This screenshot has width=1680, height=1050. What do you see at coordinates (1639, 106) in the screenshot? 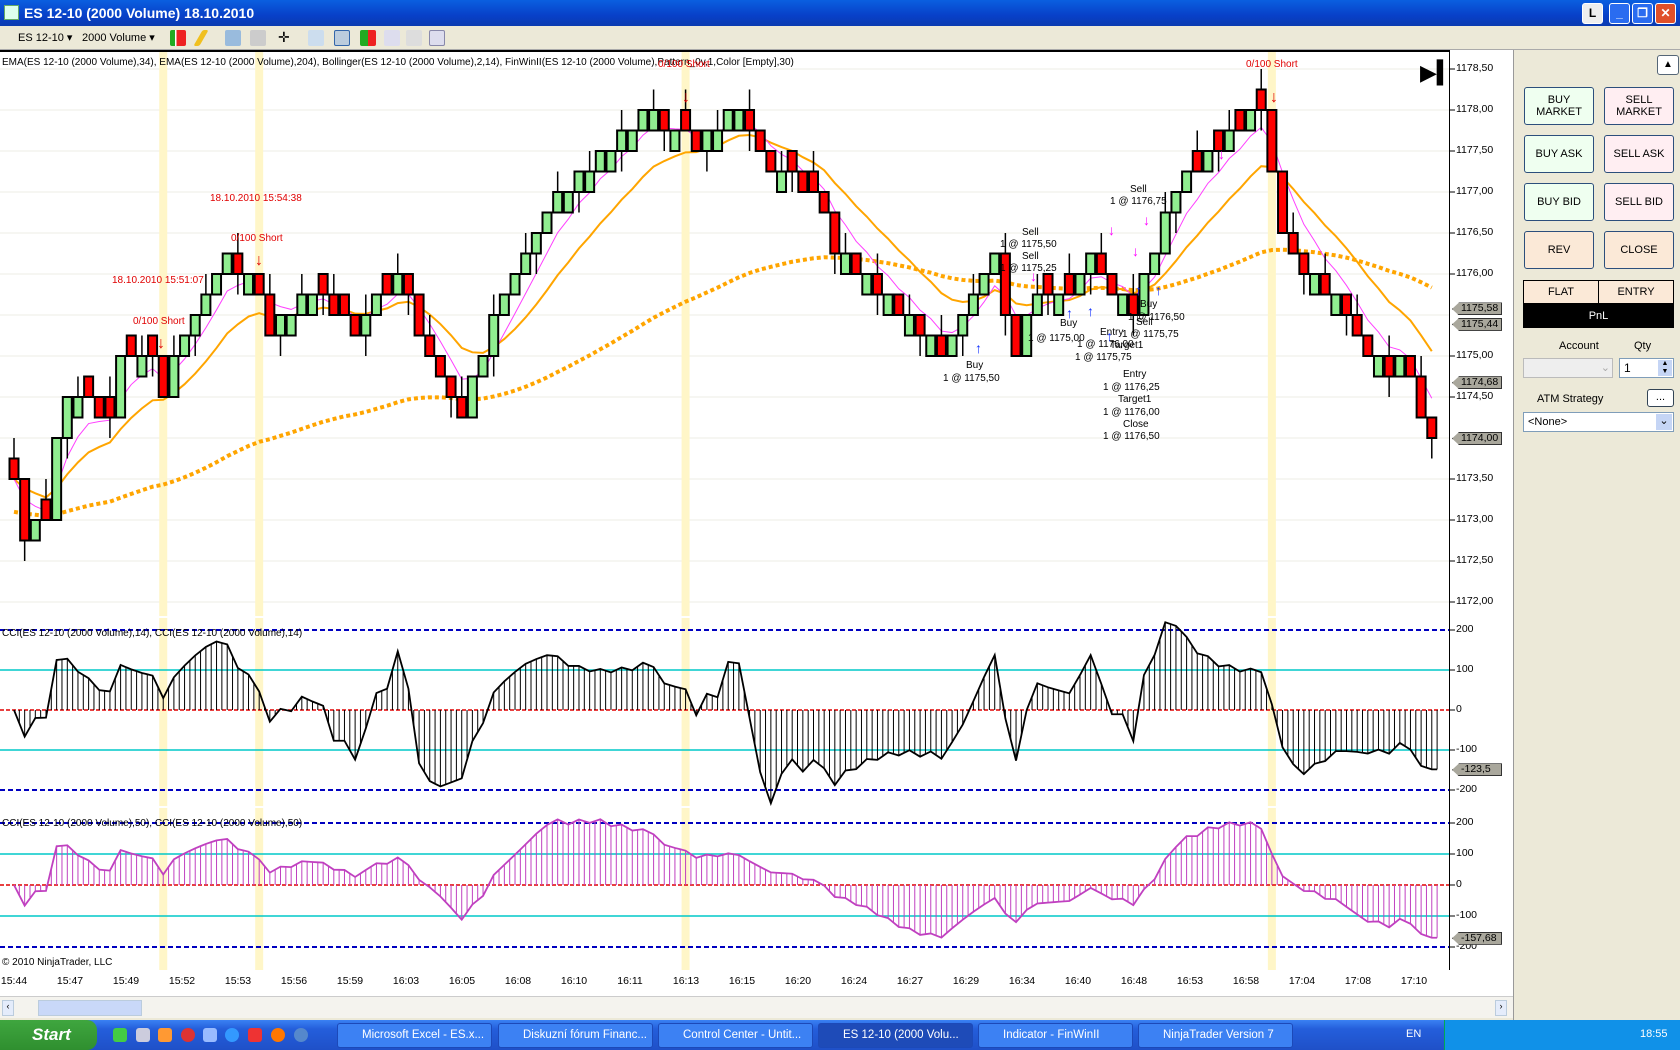
I see `sell-market-button: SELL MARKET` at bounding box center [1639, 106].